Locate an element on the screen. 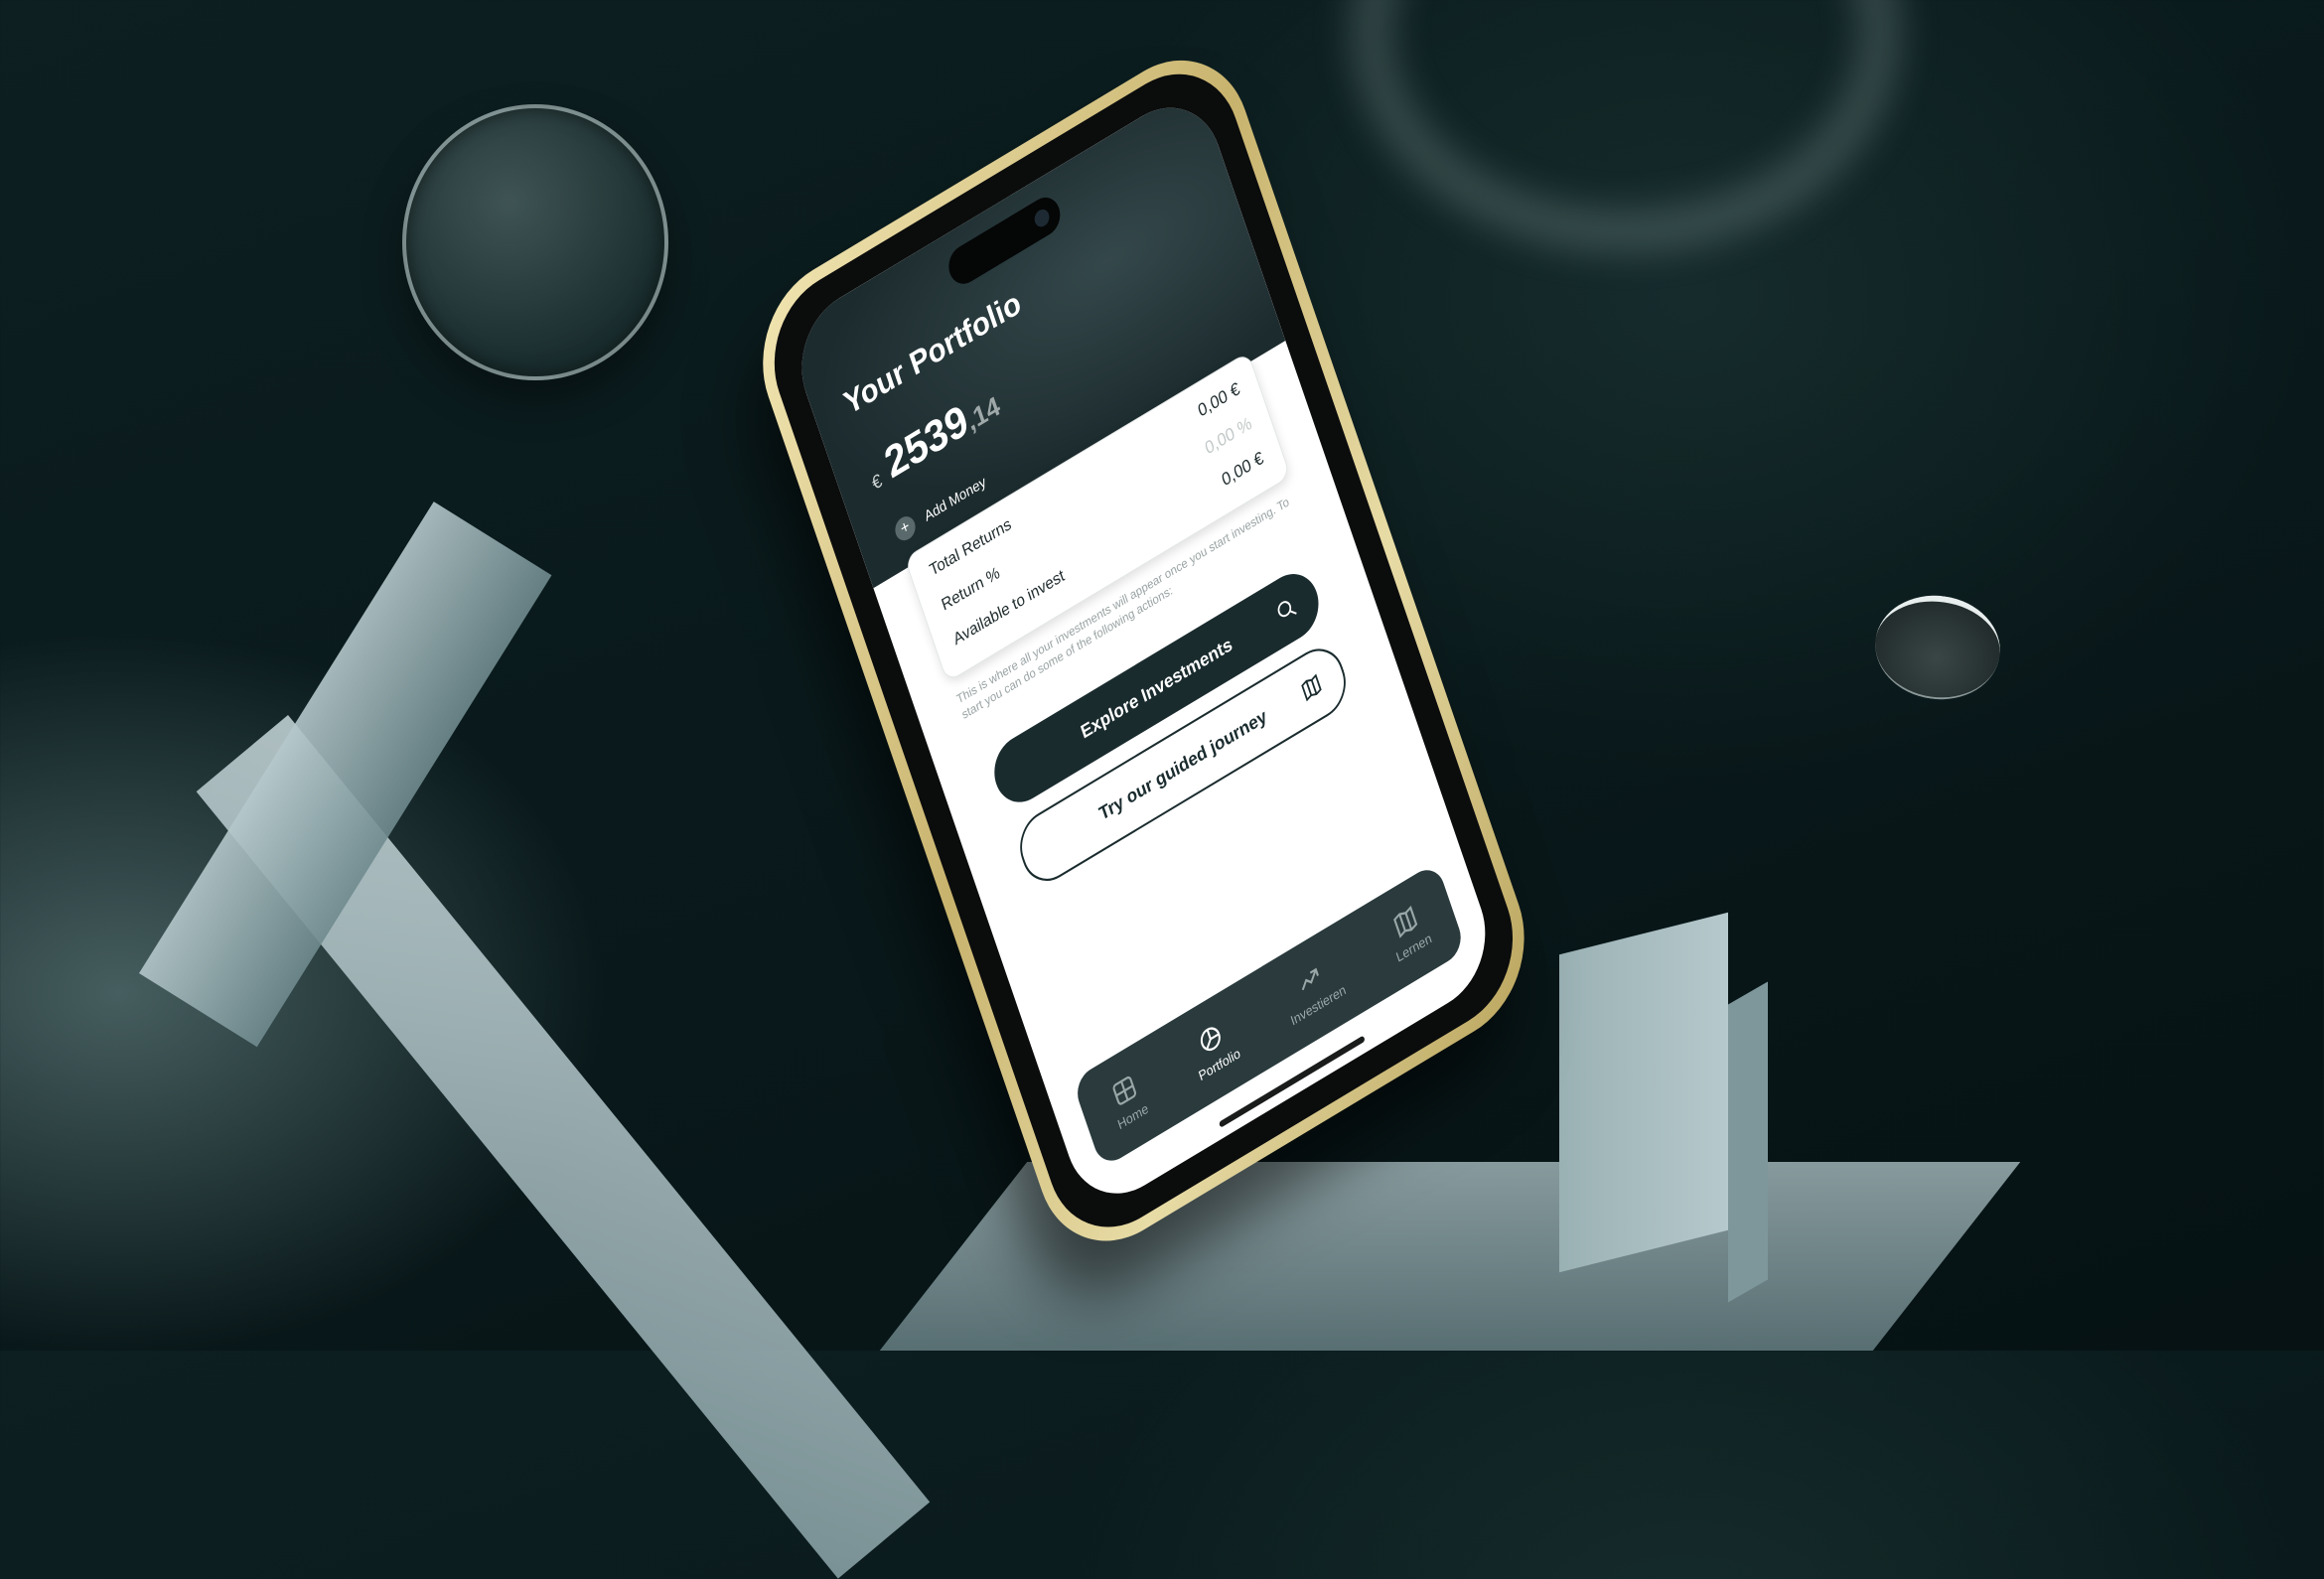  nav-item-portfolio: Portfolio is located at coordinates (1214, 1048).